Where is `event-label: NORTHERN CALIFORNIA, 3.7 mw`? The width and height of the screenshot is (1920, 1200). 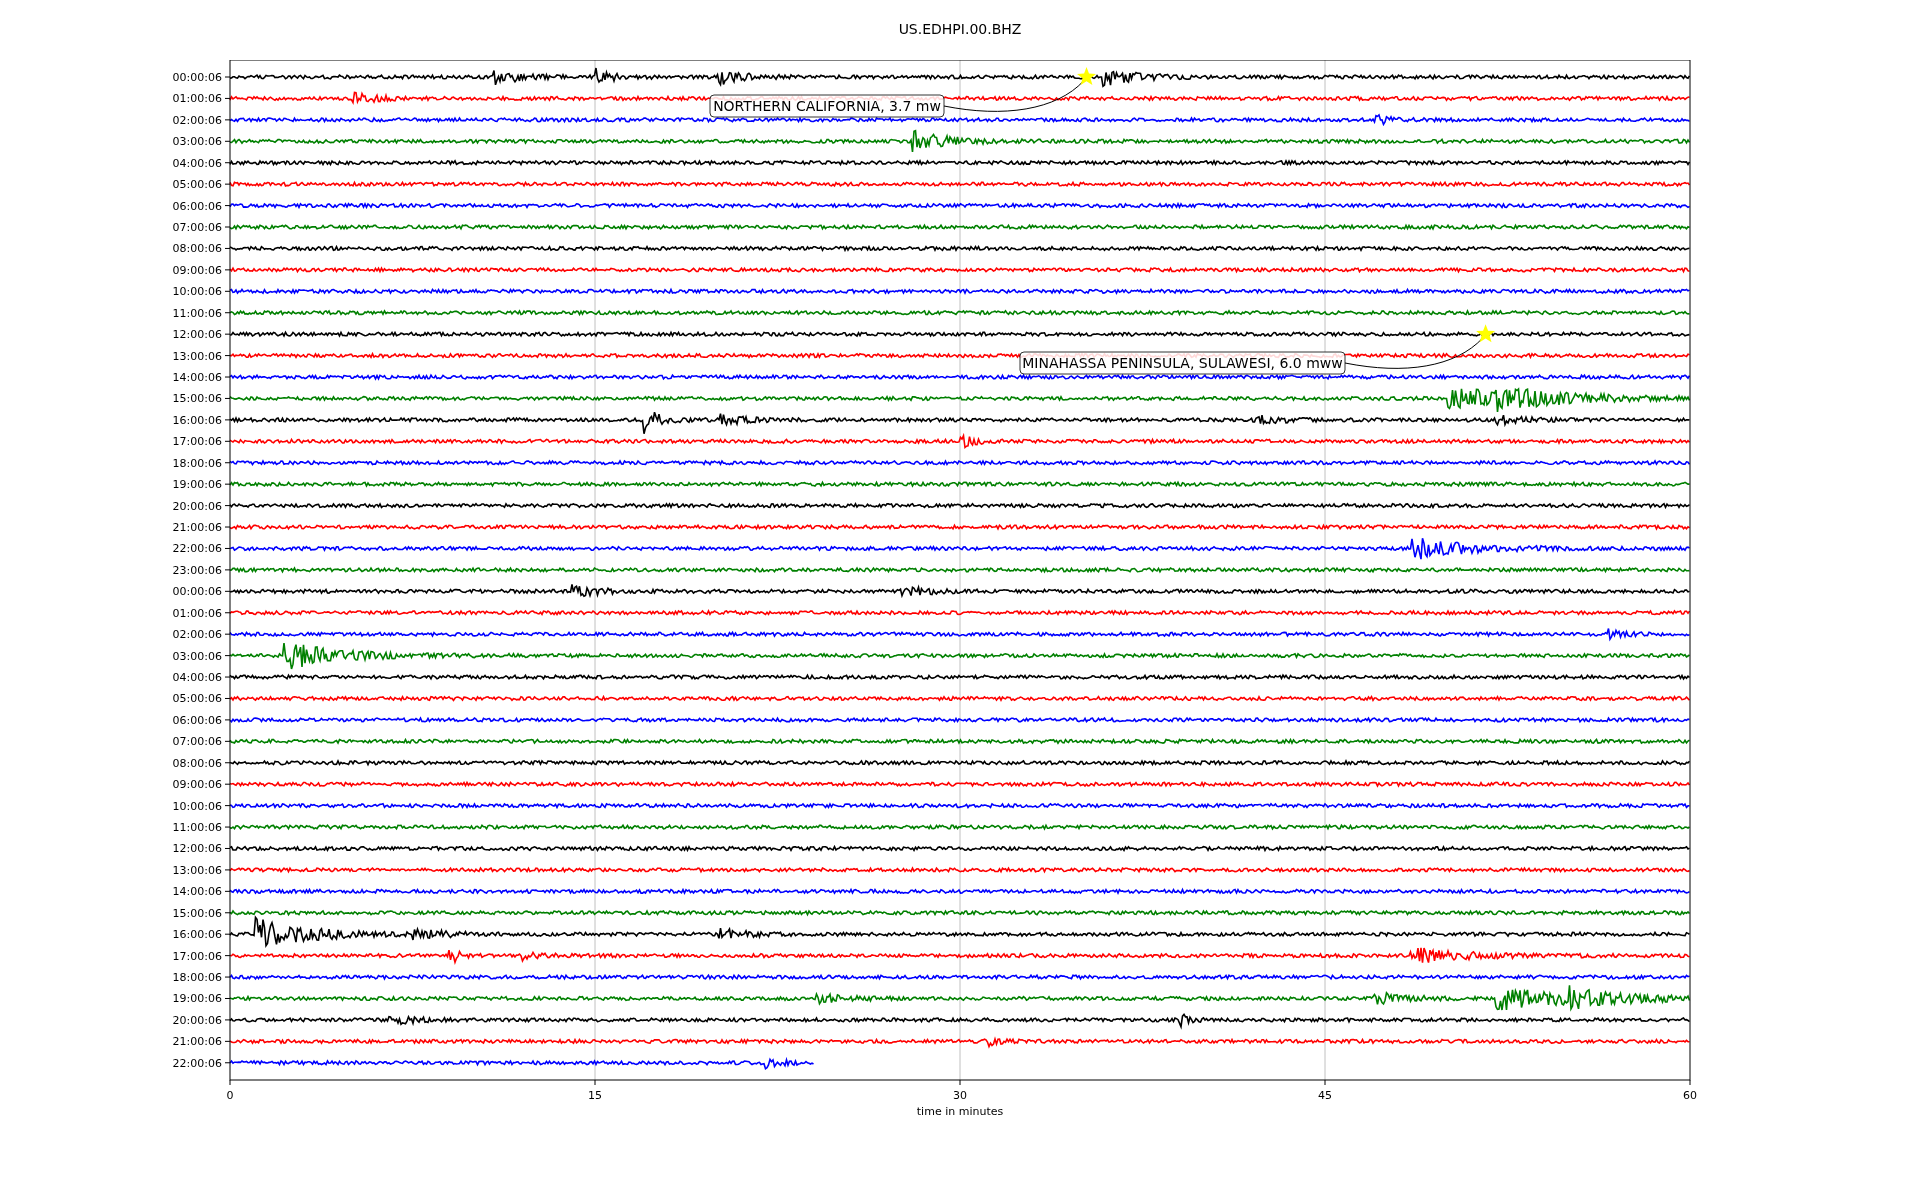 event-label: NORTHERN CALIFORNIA, 3.7 mw is located at coordinates (827, 106).